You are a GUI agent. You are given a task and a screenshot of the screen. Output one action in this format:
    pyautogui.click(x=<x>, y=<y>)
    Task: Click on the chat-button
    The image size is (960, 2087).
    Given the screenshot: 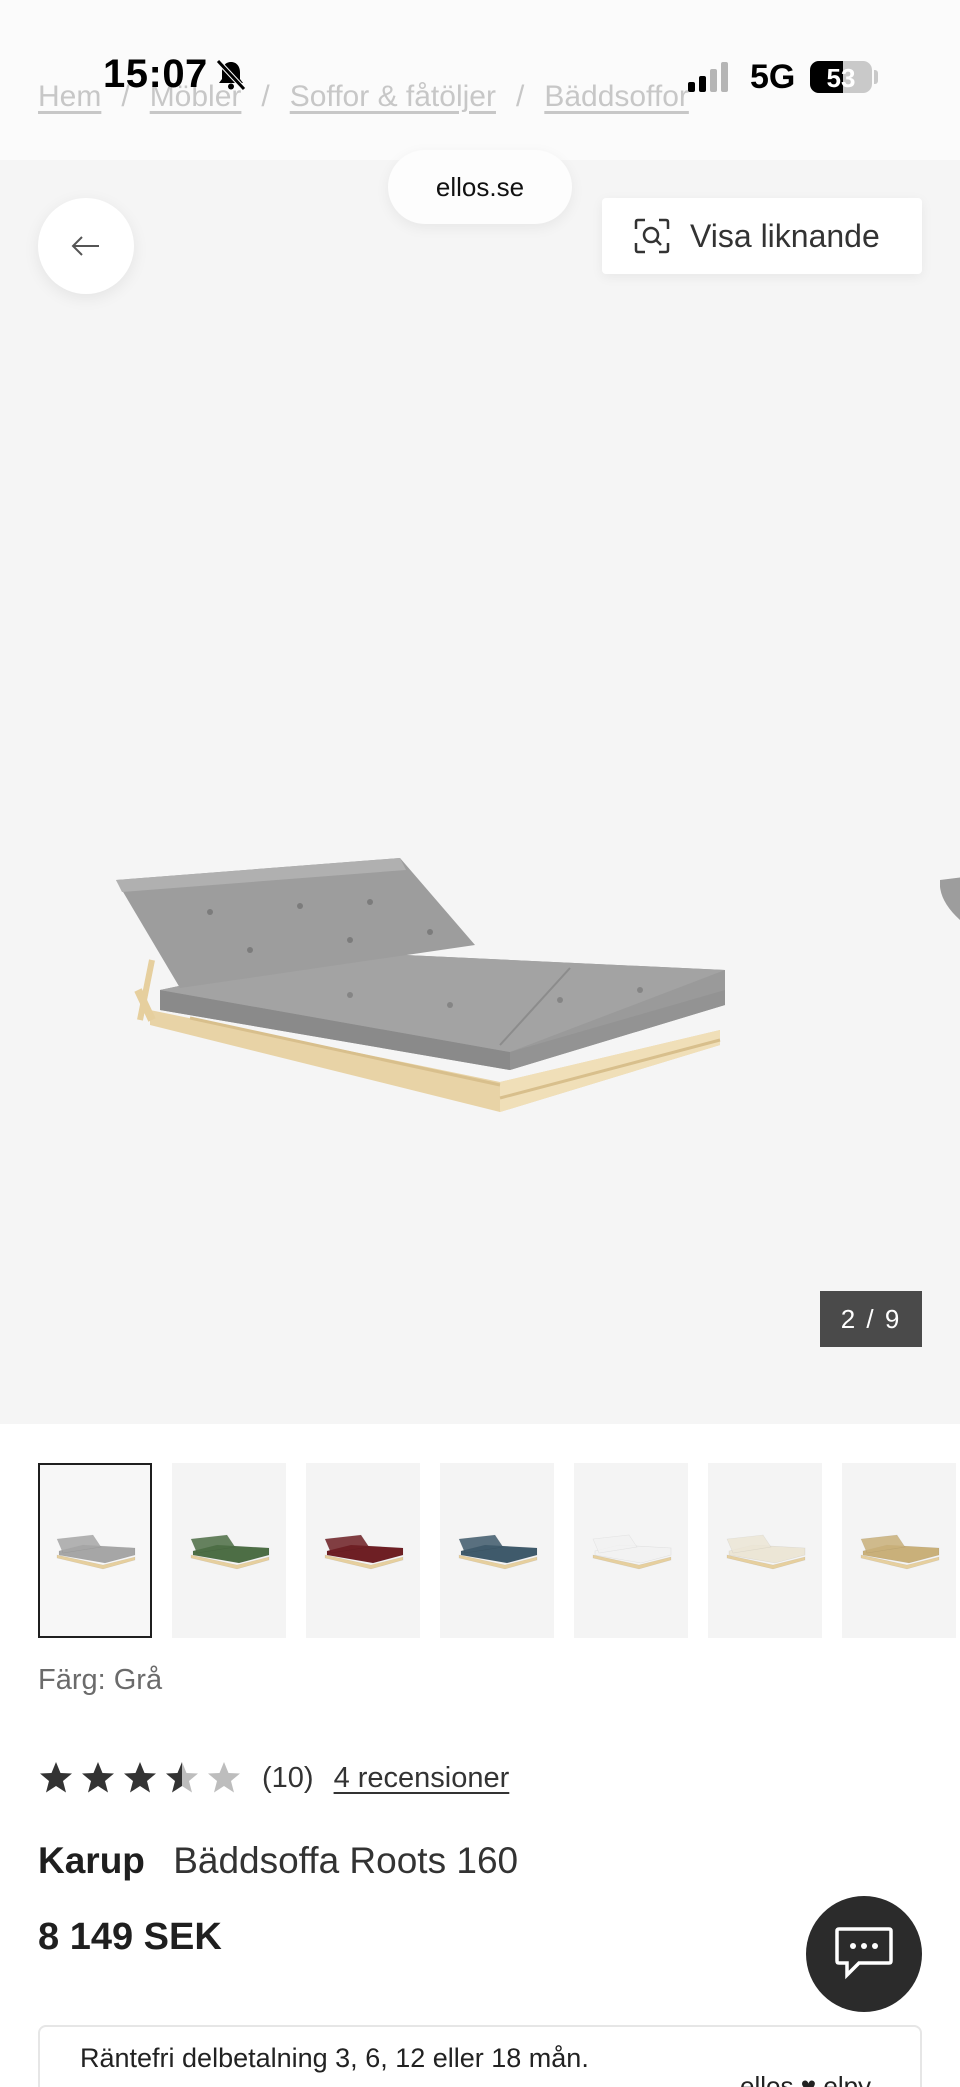 What is the action you would take?
    pyautogui.click(x=864, y=1954)
    